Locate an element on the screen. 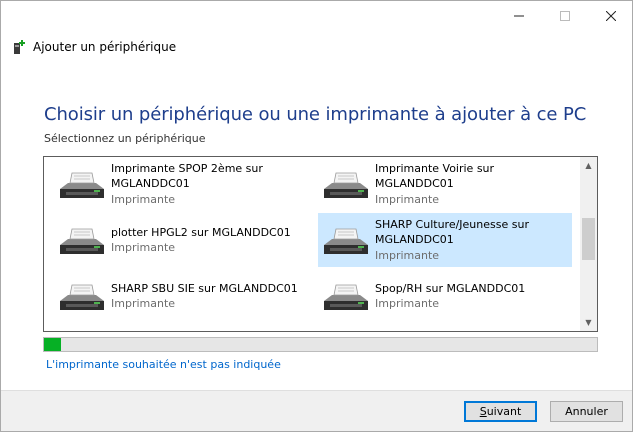 The image size is (633, 432). page-subtitle: Sélectionnez un périphérique is located at coordinates (125, 138).